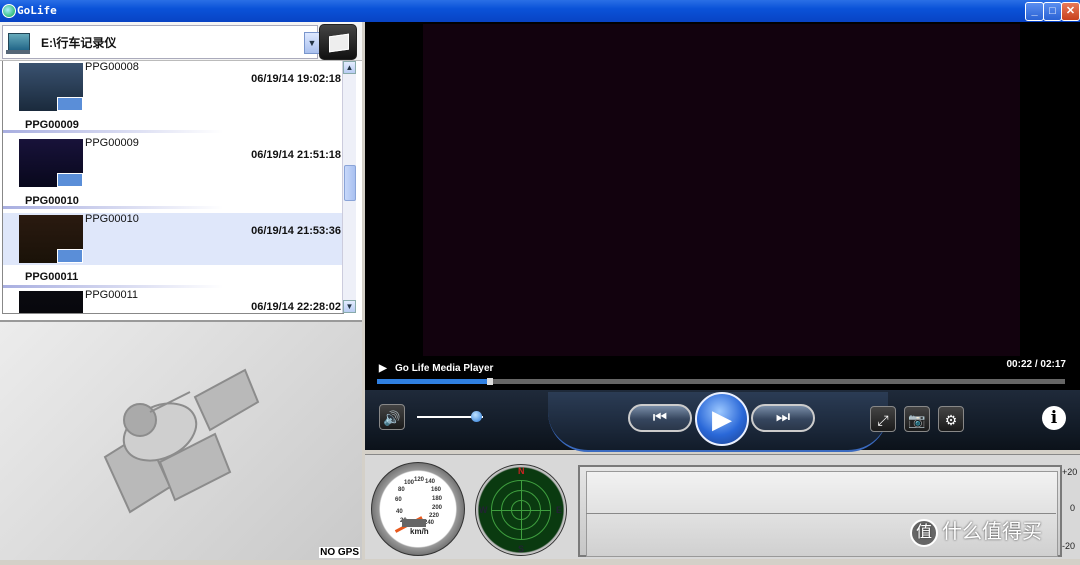 The width and height of the screenshot is (1080, 565). Describe the element at coordinates (521, 549) in the screenshot. I see `compass-south: S` at that location.